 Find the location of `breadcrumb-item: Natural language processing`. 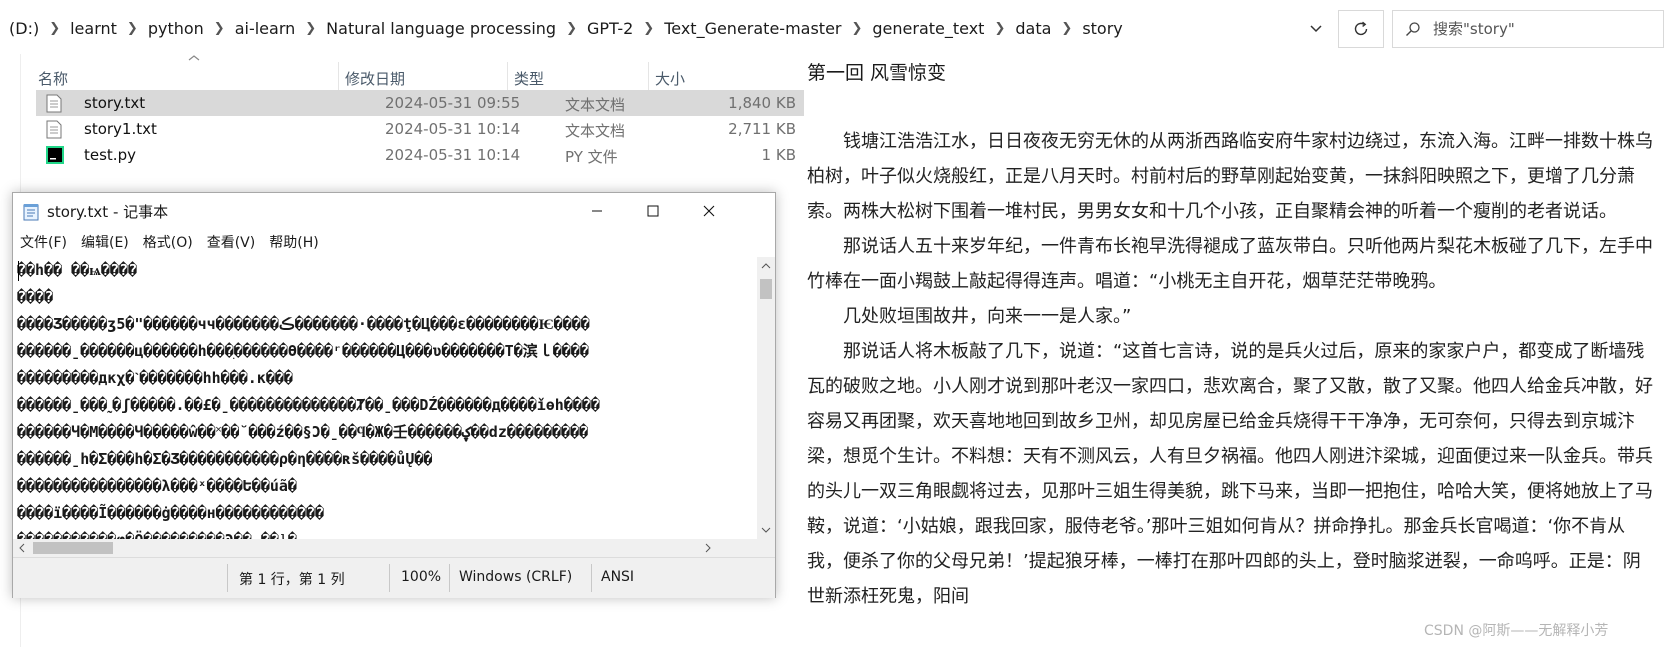

breadcrumb-item: Natural language processing is located at coordinates (441, 28).